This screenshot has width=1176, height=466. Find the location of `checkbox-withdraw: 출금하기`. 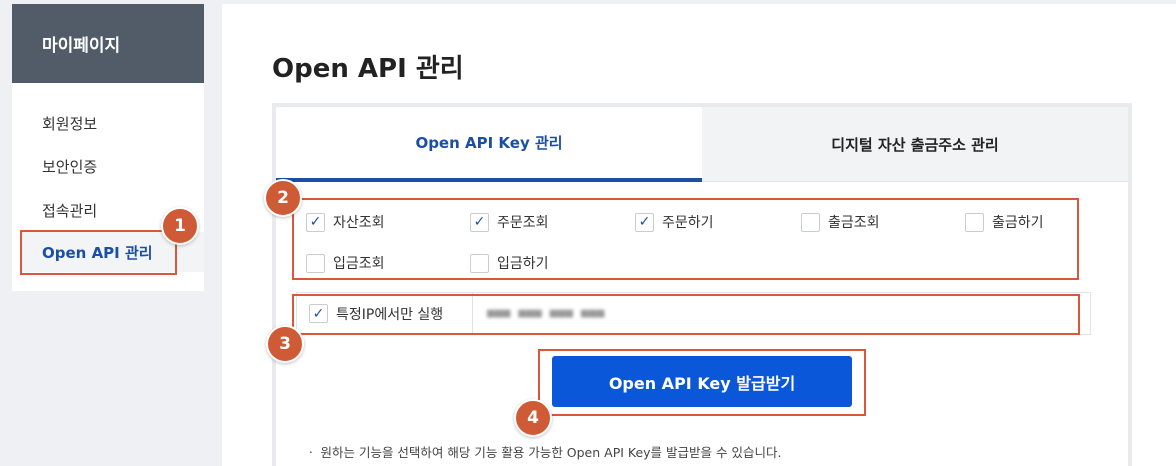

checkbox-withdraw: 출금하기 is located at coordinates (1004, 222).